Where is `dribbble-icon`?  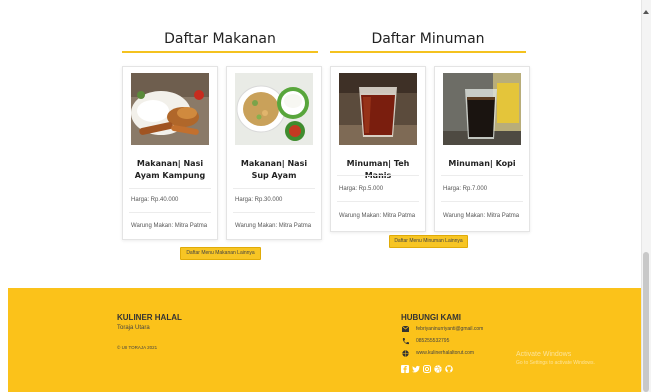
dribbble-icon is located at coordinates (438, 369).